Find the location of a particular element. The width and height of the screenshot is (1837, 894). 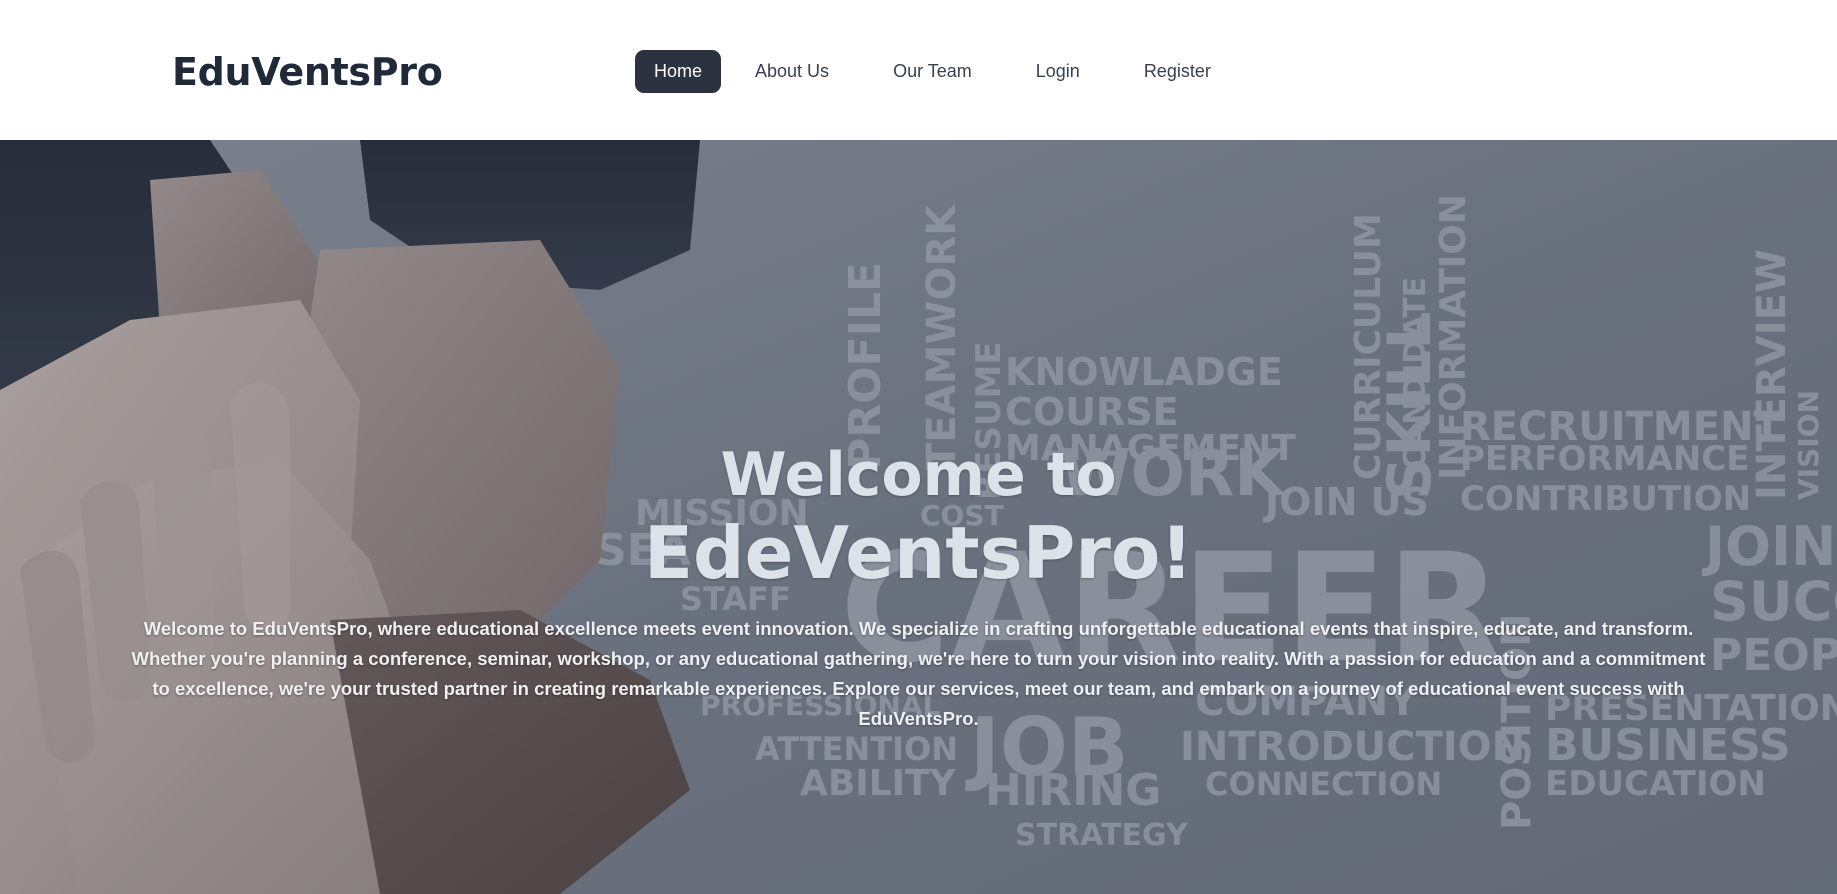

nav-our-team: Our Team is located at coordinates (932, 71).